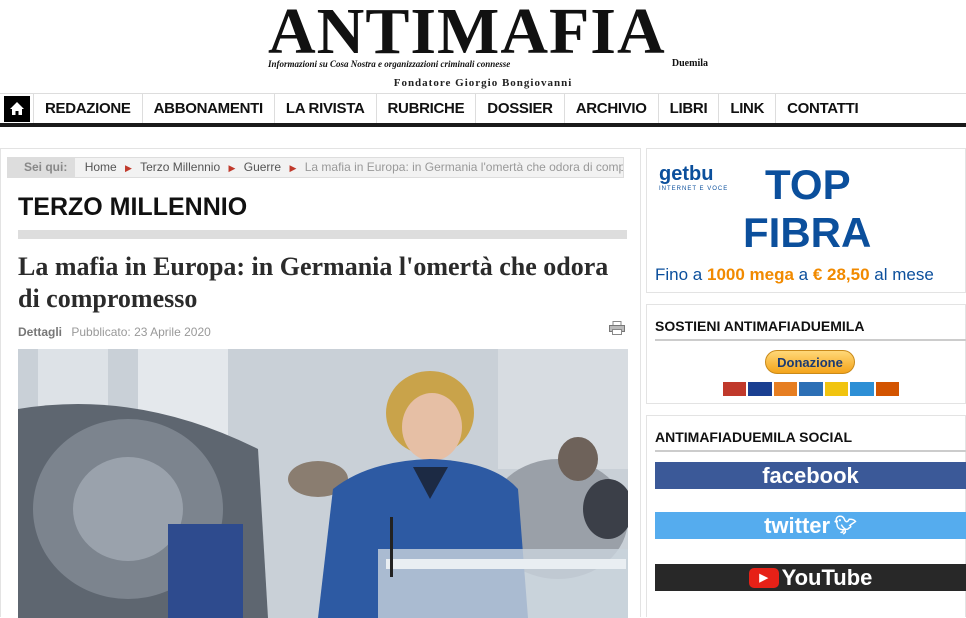  What do you see at coordinates (822, 108) in the screenshot?
I see `nav-item-contatti: CONTATTI` at bounding box center [822, 108].